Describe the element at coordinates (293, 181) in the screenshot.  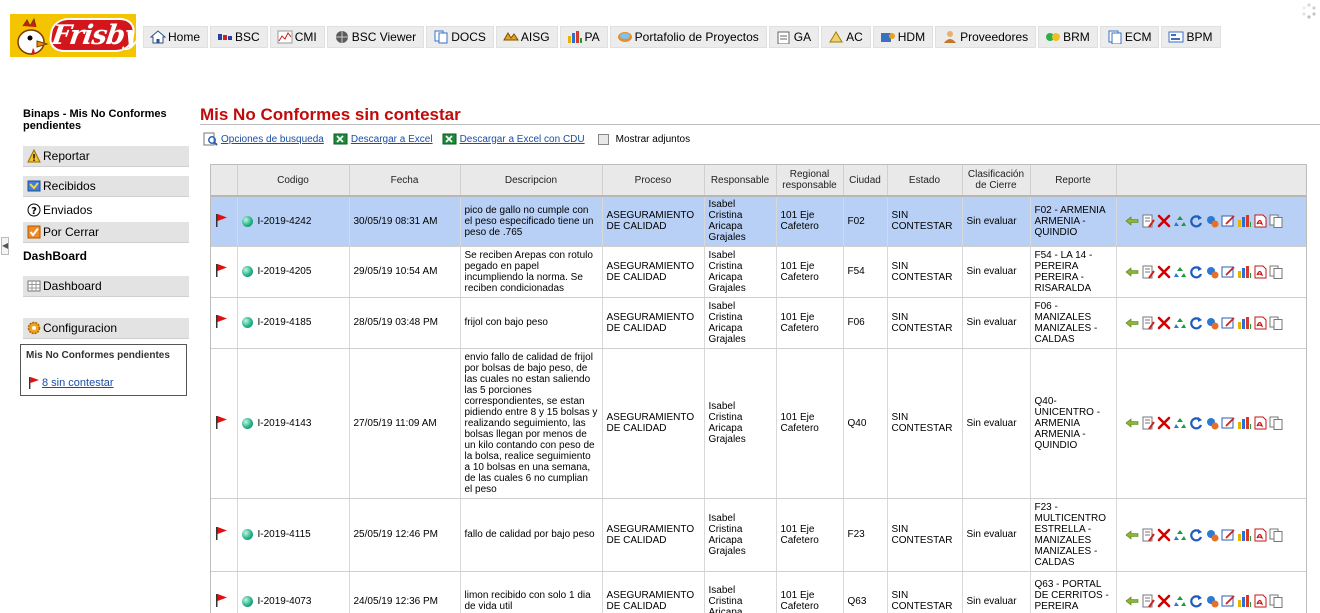
I see `col-header-codigo: Codigo` at that location.